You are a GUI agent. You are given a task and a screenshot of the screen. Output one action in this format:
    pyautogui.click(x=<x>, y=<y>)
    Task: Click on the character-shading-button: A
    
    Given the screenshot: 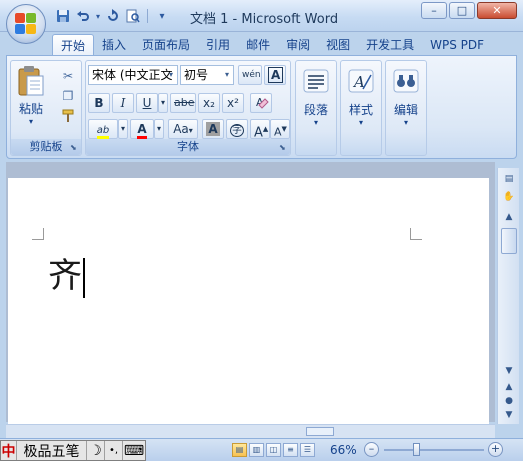 What is the action you would take?
    pyautogui.click(x=213, y=129)
    